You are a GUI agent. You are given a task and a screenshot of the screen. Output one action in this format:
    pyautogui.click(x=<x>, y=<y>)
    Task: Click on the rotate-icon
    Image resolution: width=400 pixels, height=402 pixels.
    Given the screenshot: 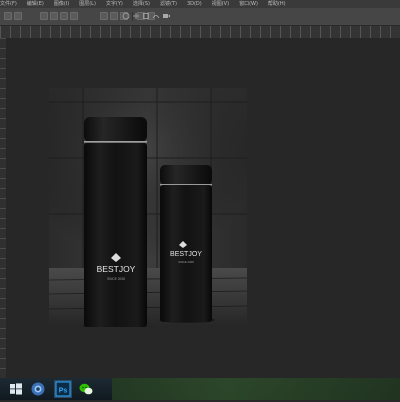 What is the action you would take?
    pyautogui.click(x=126, y=16)
    